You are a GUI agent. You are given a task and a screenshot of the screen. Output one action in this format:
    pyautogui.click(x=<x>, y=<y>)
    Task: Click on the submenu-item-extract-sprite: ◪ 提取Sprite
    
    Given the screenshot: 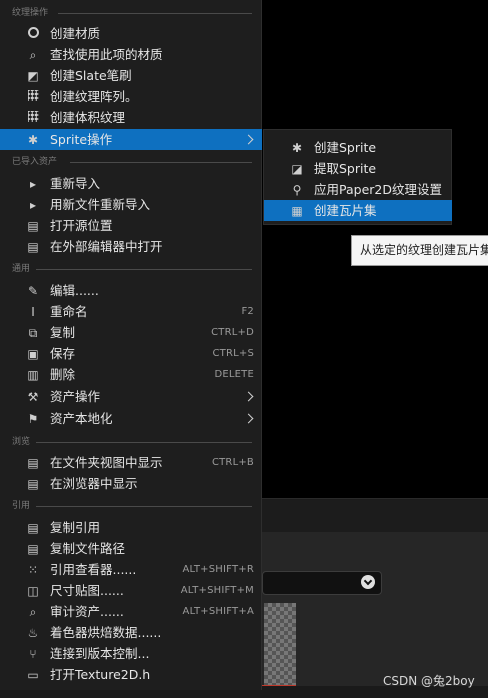 What is the action you would take?
    pyautogui.click(x=358, y=168)
    